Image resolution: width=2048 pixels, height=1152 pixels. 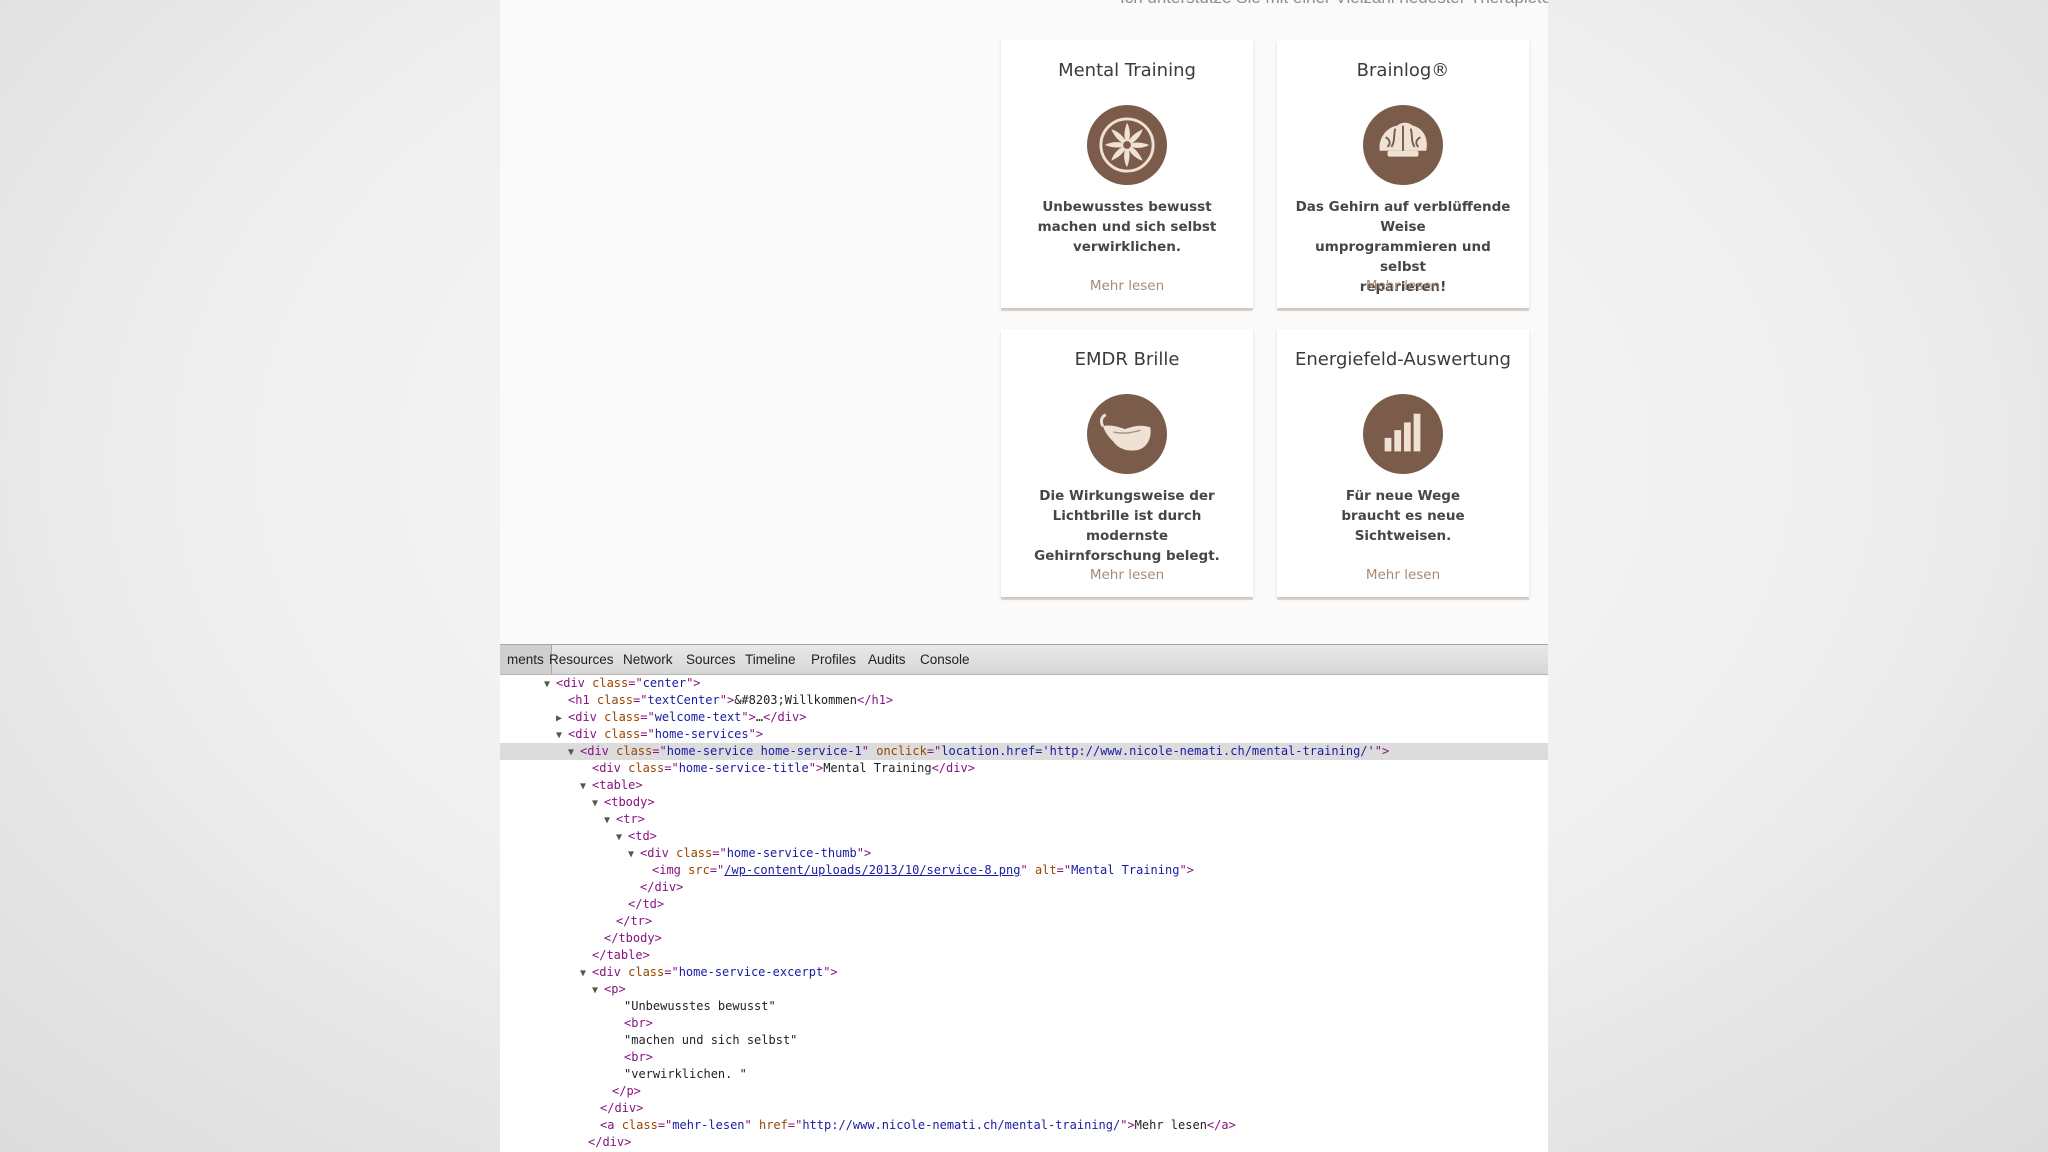 What do you see at coordinates (945, 659) in the screenshot?
I see `tab-console: Console` at bounding box center [945, 659].